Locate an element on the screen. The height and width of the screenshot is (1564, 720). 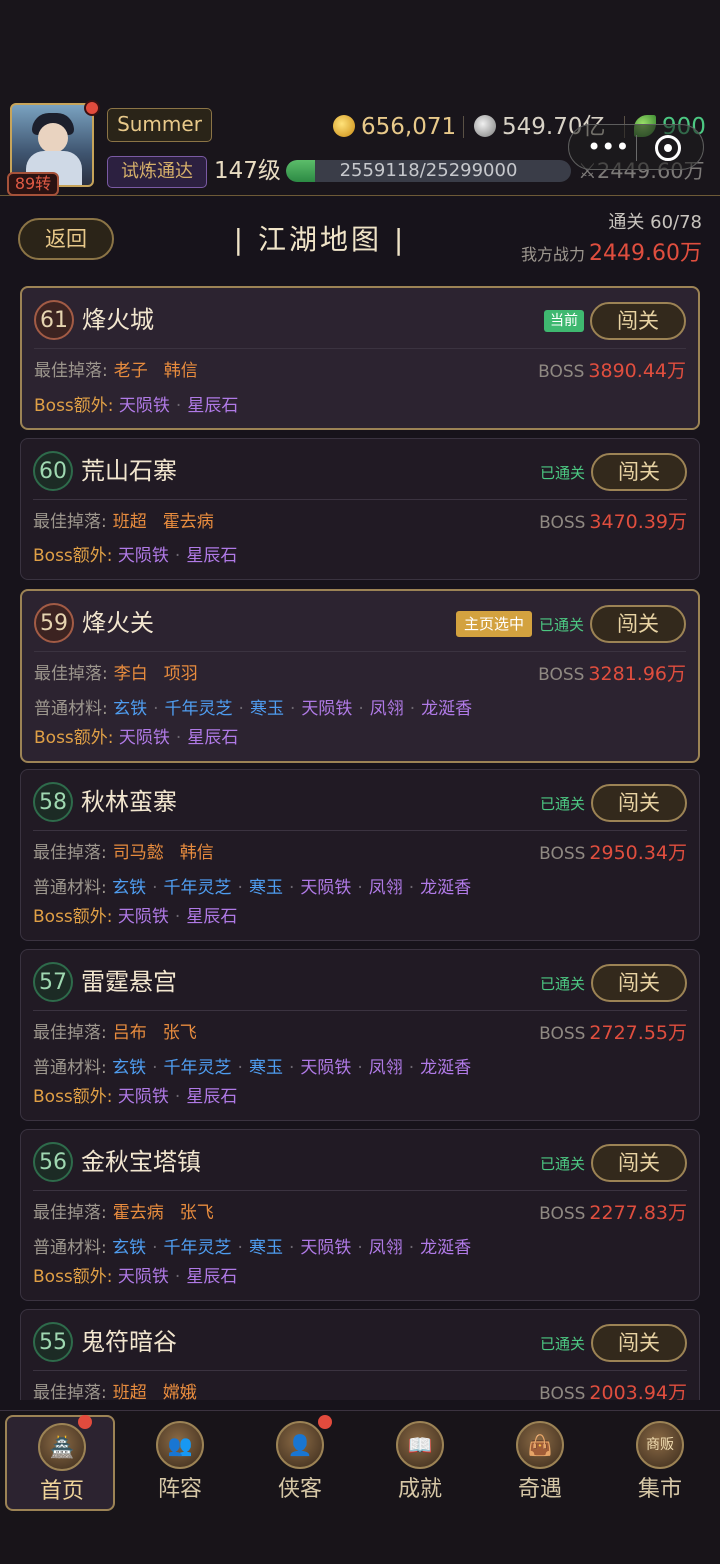
boss-power: BOSS 2277.83万 is located at coordinates (613, 1213).